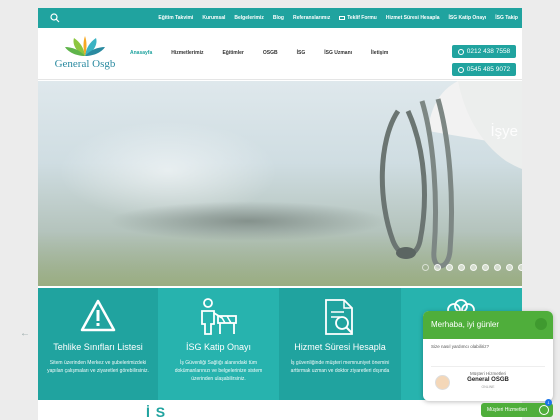 The width and height of the screenshot is (560, 420). I want to click on top-link-blog: Blog, so click(278, 18).